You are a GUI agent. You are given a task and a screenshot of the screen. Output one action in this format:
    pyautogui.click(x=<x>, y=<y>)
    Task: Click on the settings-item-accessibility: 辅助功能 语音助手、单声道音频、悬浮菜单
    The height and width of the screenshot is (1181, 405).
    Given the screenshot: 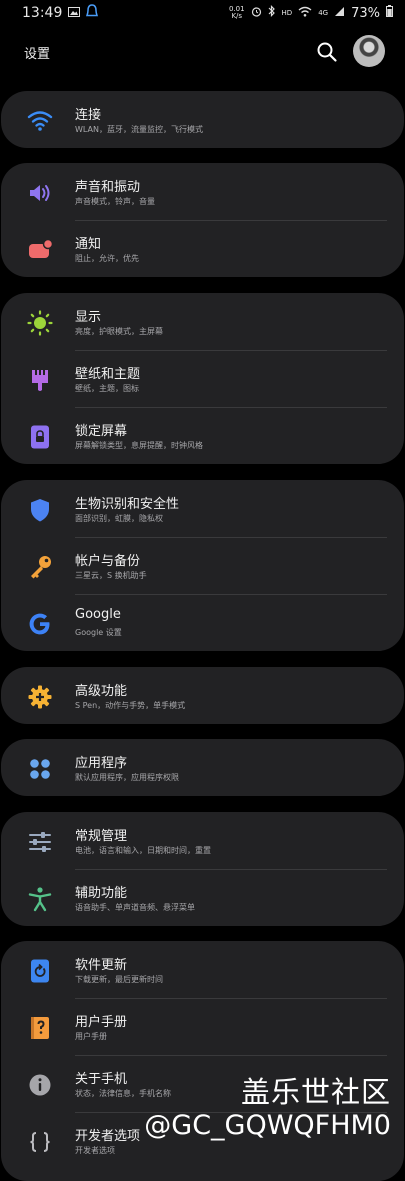 What is the action you would take?
    pyautogui.click(x=202, y=897)
    